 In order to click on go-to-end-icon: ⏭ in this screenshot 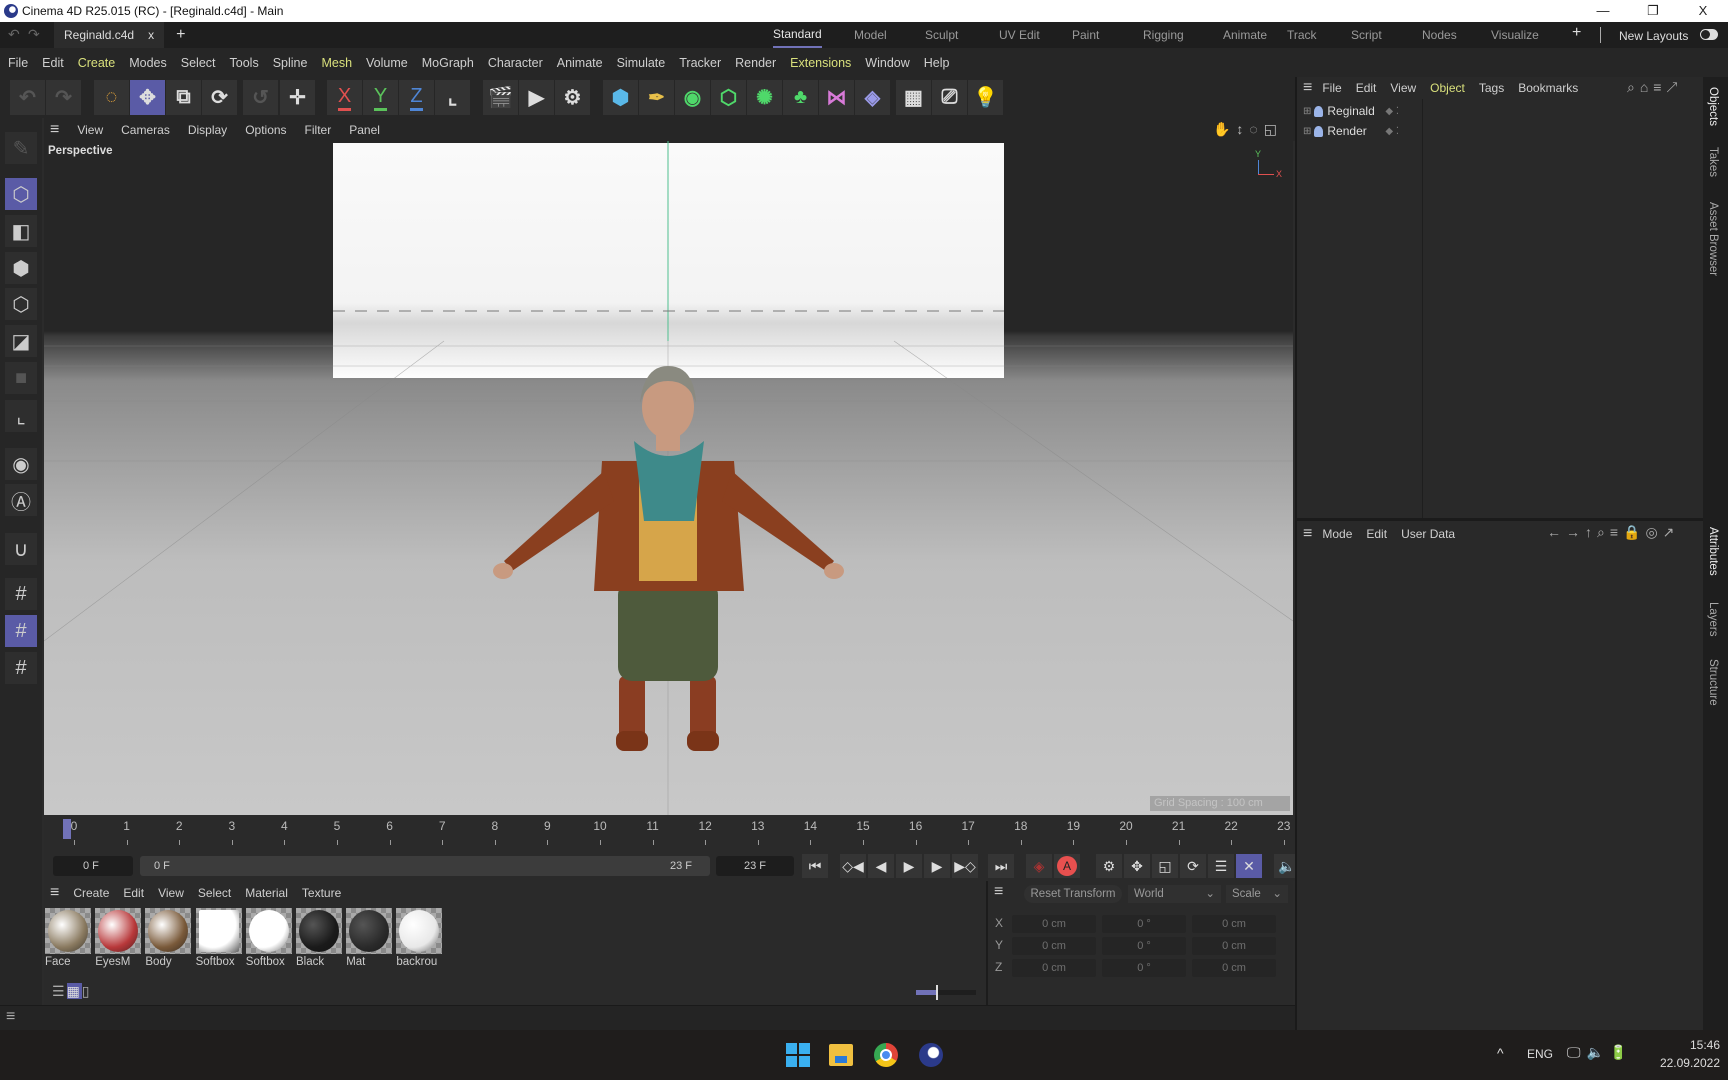, I will do `click(1001, 866)`.